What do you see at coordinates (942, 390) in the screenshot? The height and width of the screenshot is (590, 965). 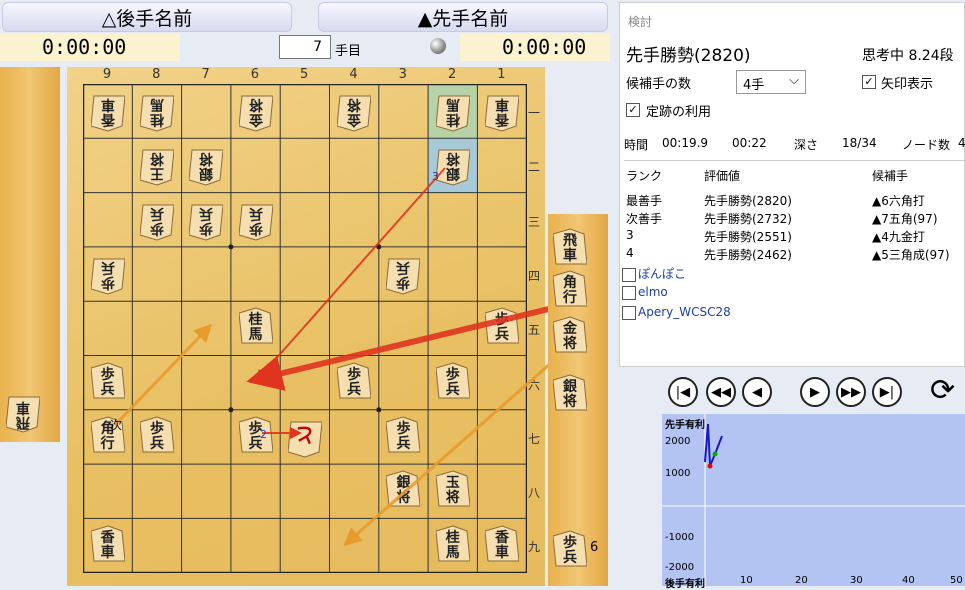 I see `rotate-board-icon: ⟳` at bounding box center [942, 390].